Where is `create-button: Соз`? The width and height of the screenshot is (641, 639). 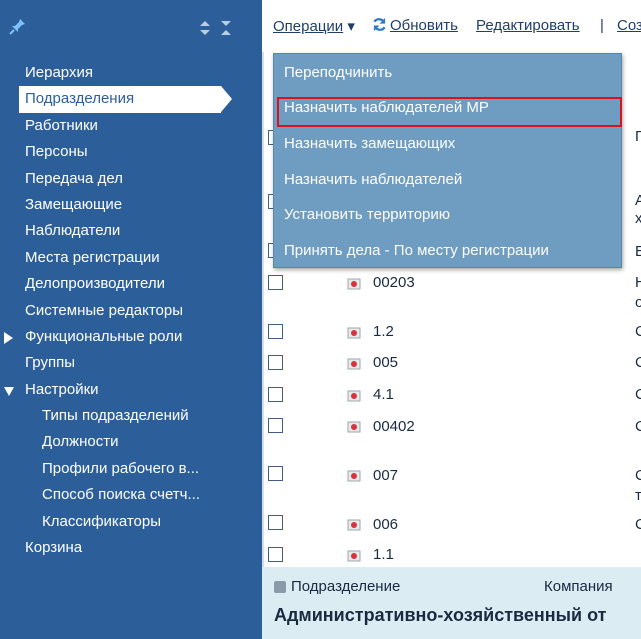 create-button: Соз is located at coordinates (629, 25).